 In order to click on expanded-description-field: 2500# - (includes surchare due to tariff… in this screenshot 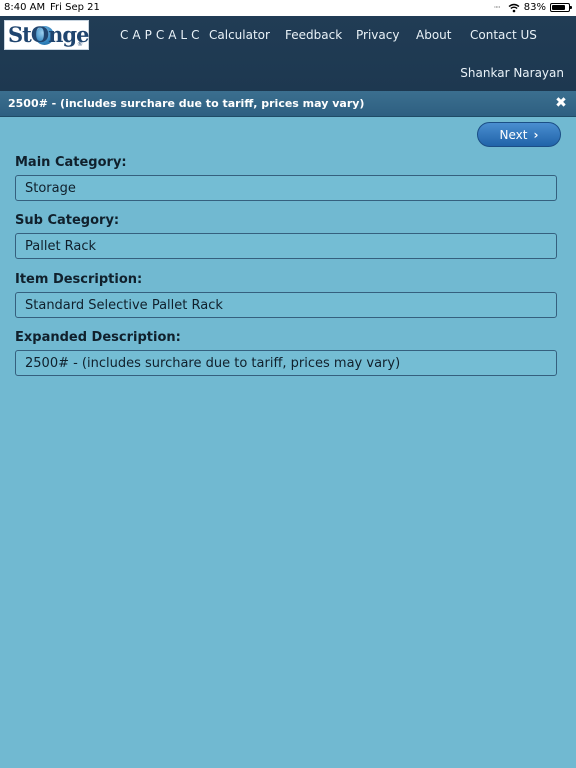, I will do `click(286, 363)`.